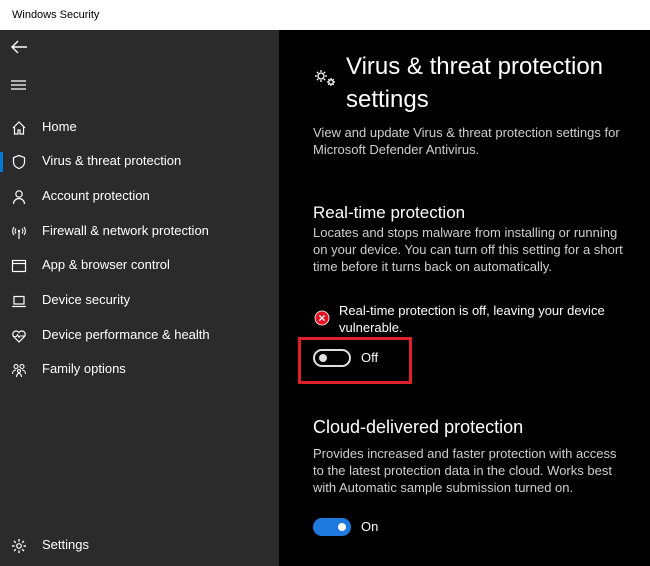 This screenshot has width=650, height=566. I want to click on sidebar-item-account-protection: Account protection, so click(139, 196).